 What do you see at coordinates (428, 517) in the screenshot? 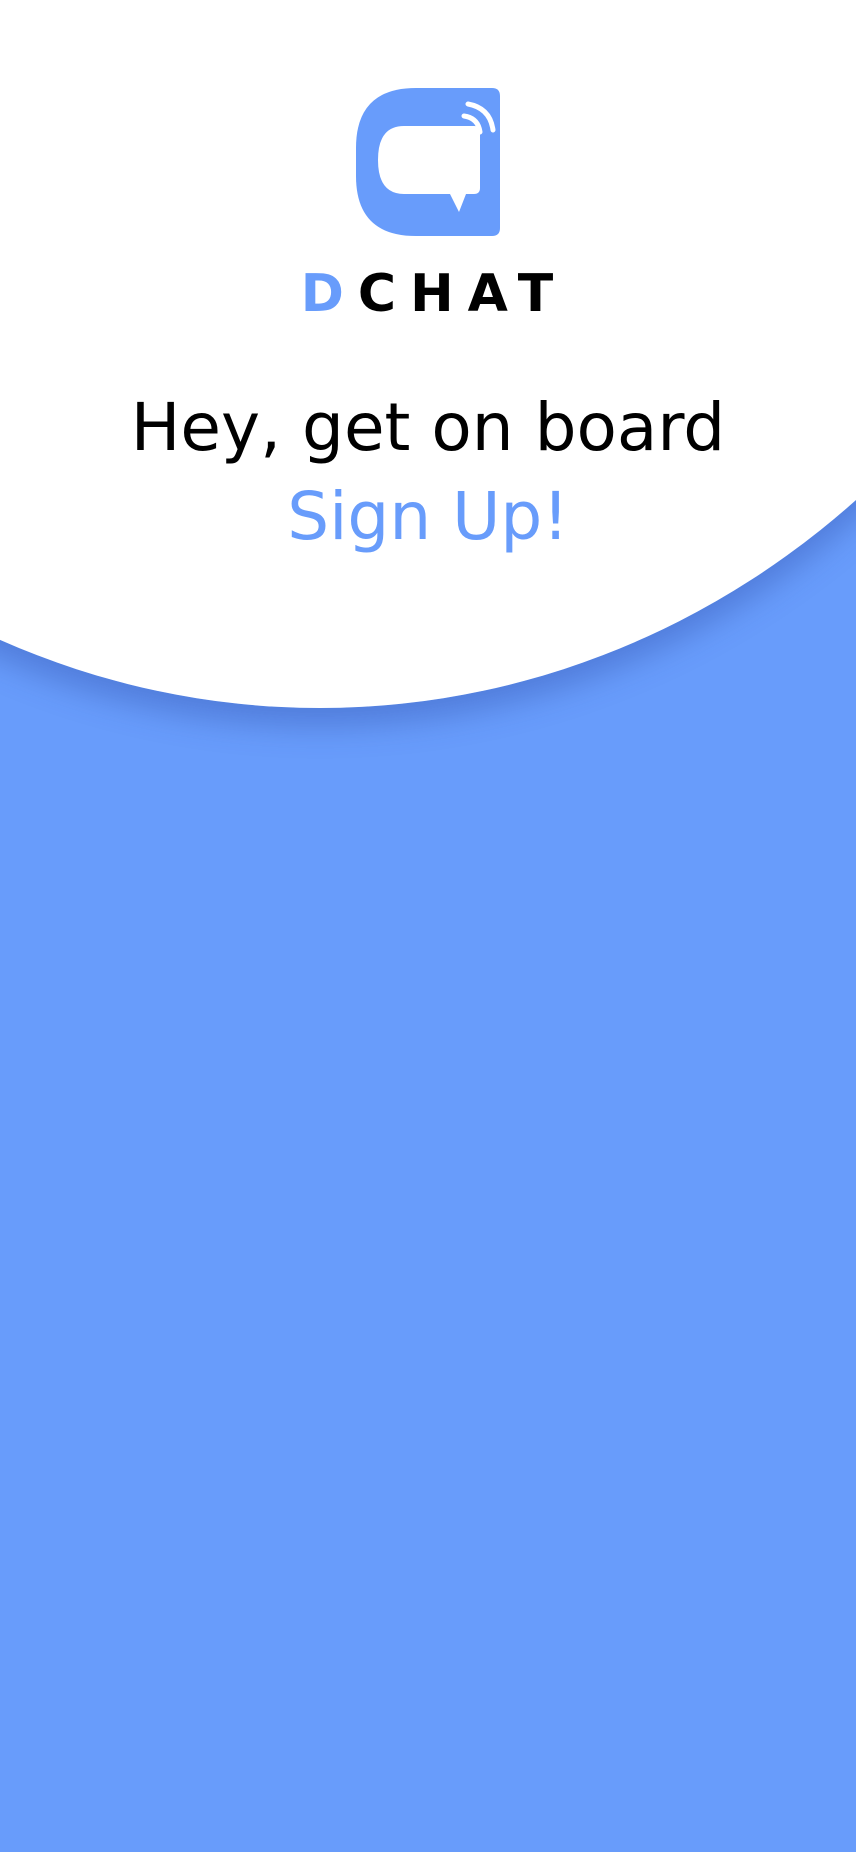
I see `sign-up-link: Sign Up!` at bounding box center [428, 517].